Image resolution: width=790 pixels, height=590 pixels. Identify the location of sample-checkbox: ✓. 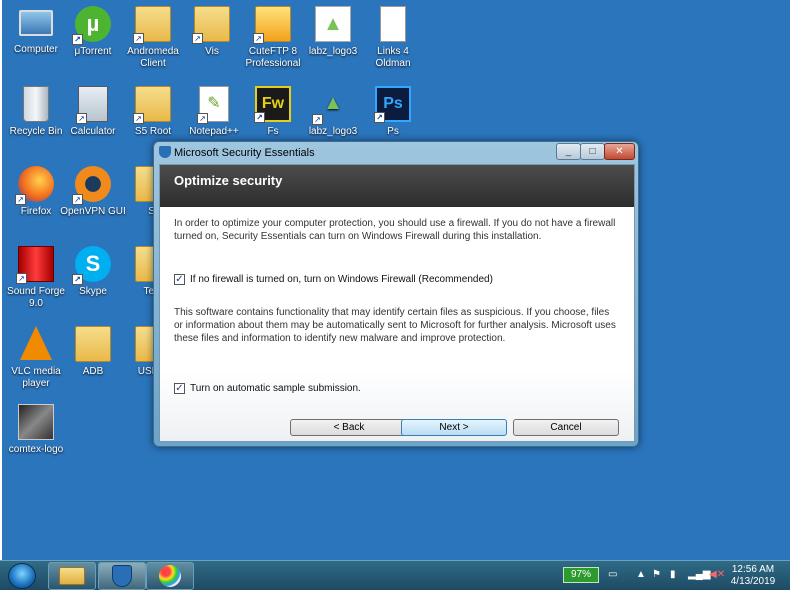
(179, 388).